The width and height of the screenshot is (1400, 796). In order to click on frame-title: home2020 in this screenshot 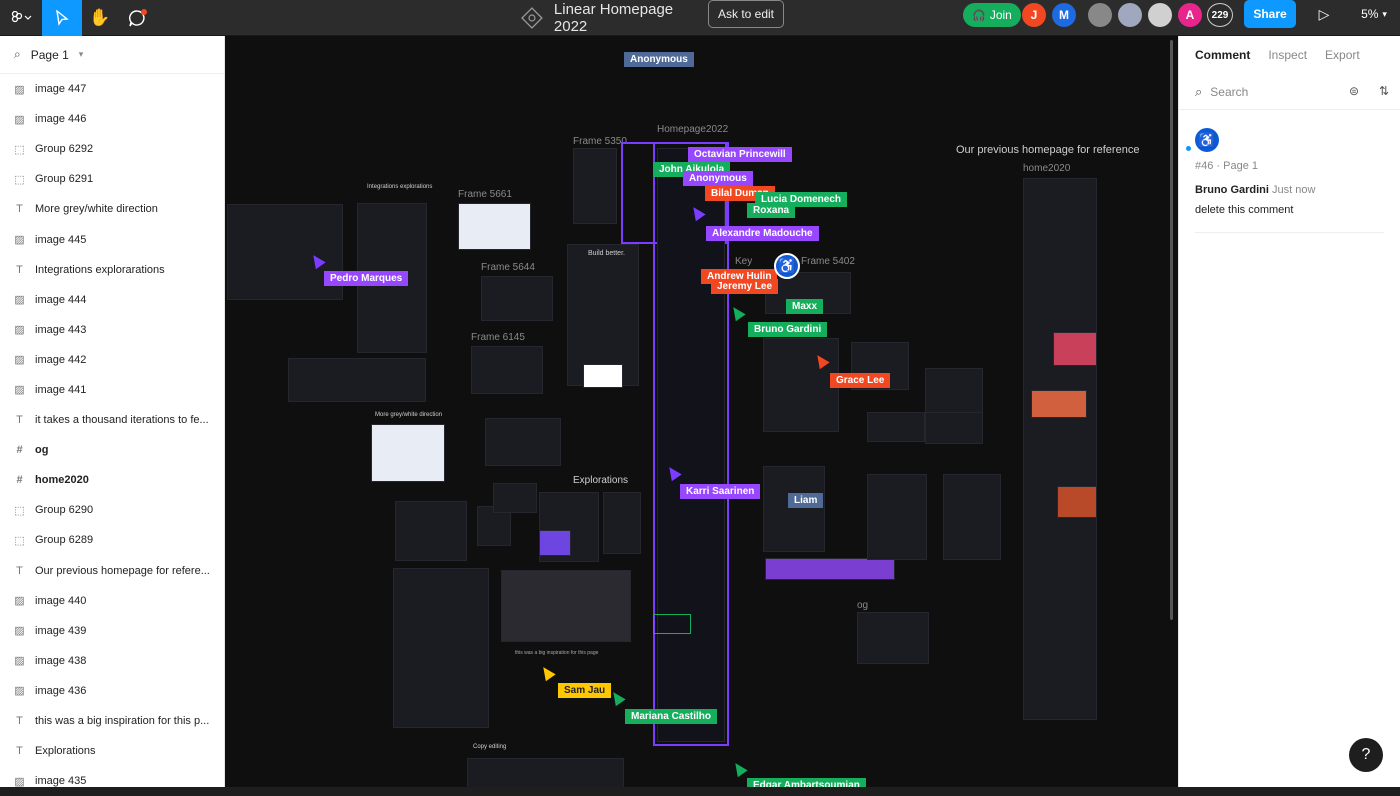, I will do `click(1046, 168)`.